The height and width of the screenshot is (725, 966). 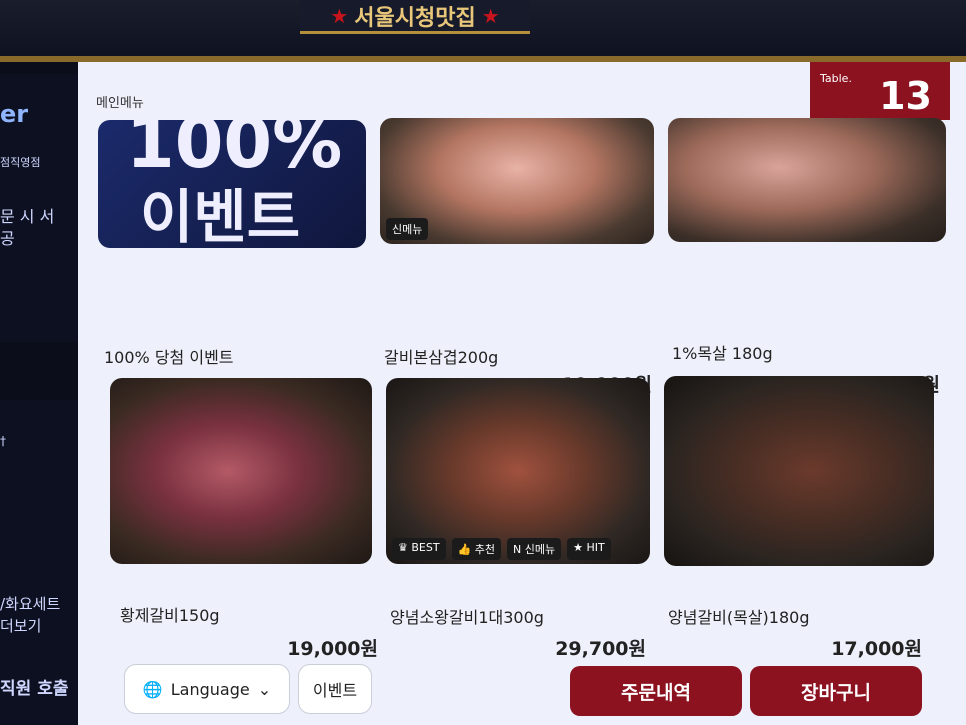 I want to click on globe-icon: 🌐, so click(x=152, y=689).